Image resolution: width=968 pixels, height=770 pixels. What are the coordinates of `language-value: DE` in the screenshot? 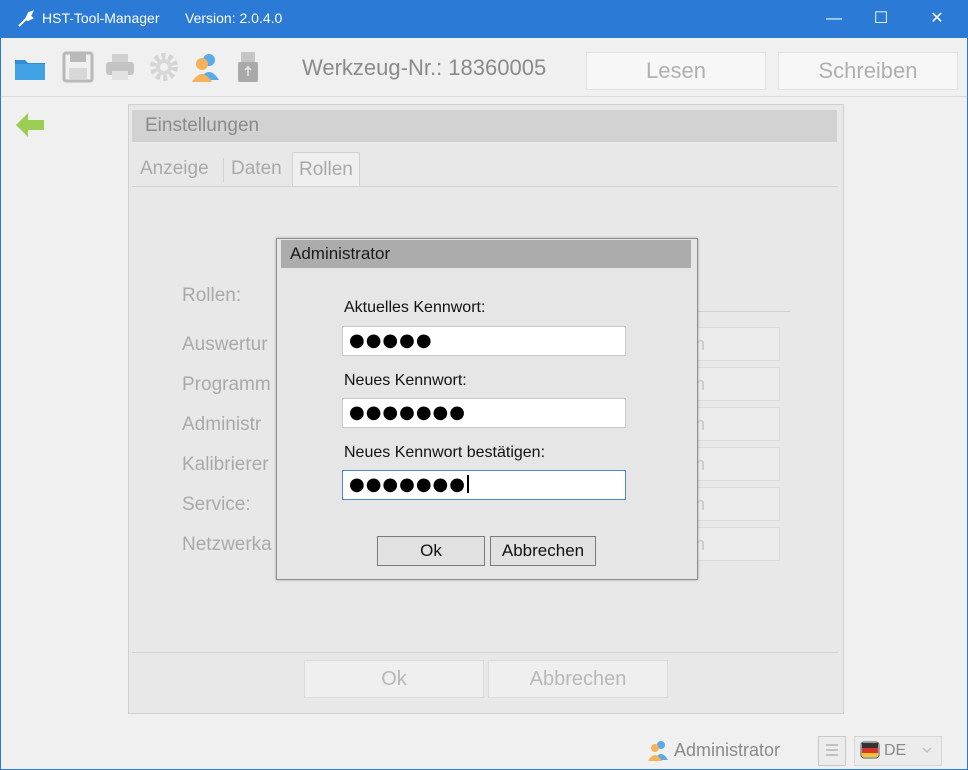 It's located at (895, 750).